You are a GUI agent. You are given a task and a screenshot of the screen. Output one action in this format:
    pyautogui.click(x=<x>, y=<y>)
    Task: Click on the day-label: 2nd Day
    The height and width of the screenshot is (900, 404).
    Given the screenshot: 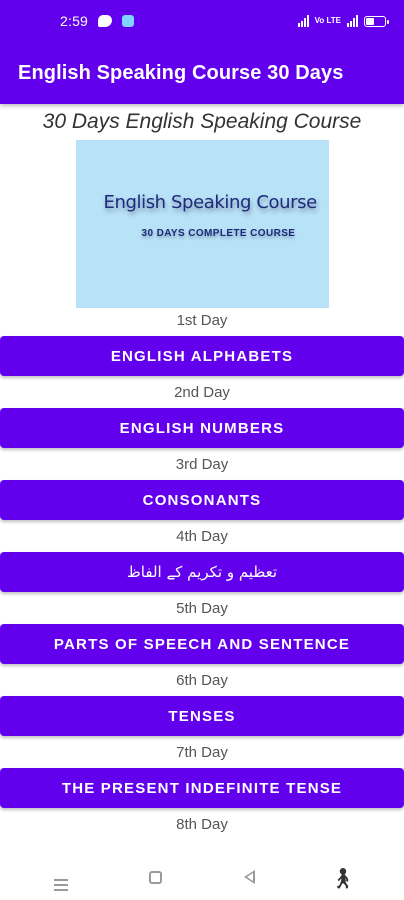 What is the action you would take?
    pyautogui.click(x=202, y=392)
    